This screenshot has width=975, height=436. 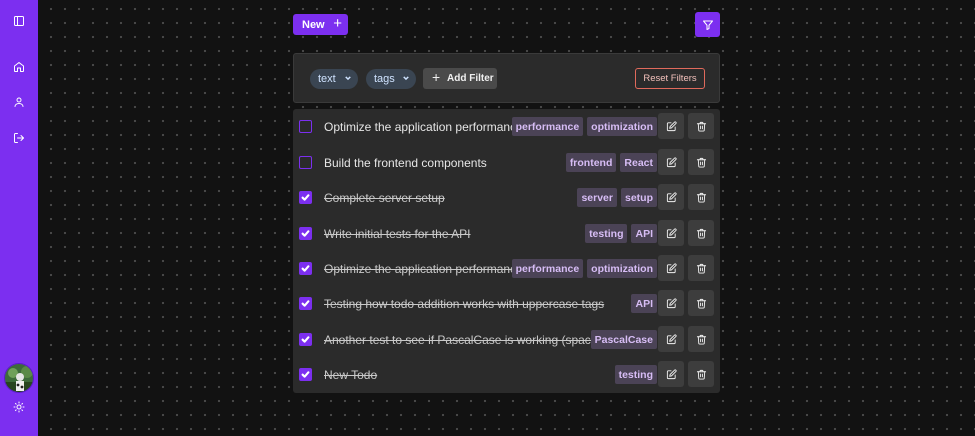 What do you see at coordinates (19, 407) in the screenshot?
I see `sun-icon` at bounding box center [19, 407].